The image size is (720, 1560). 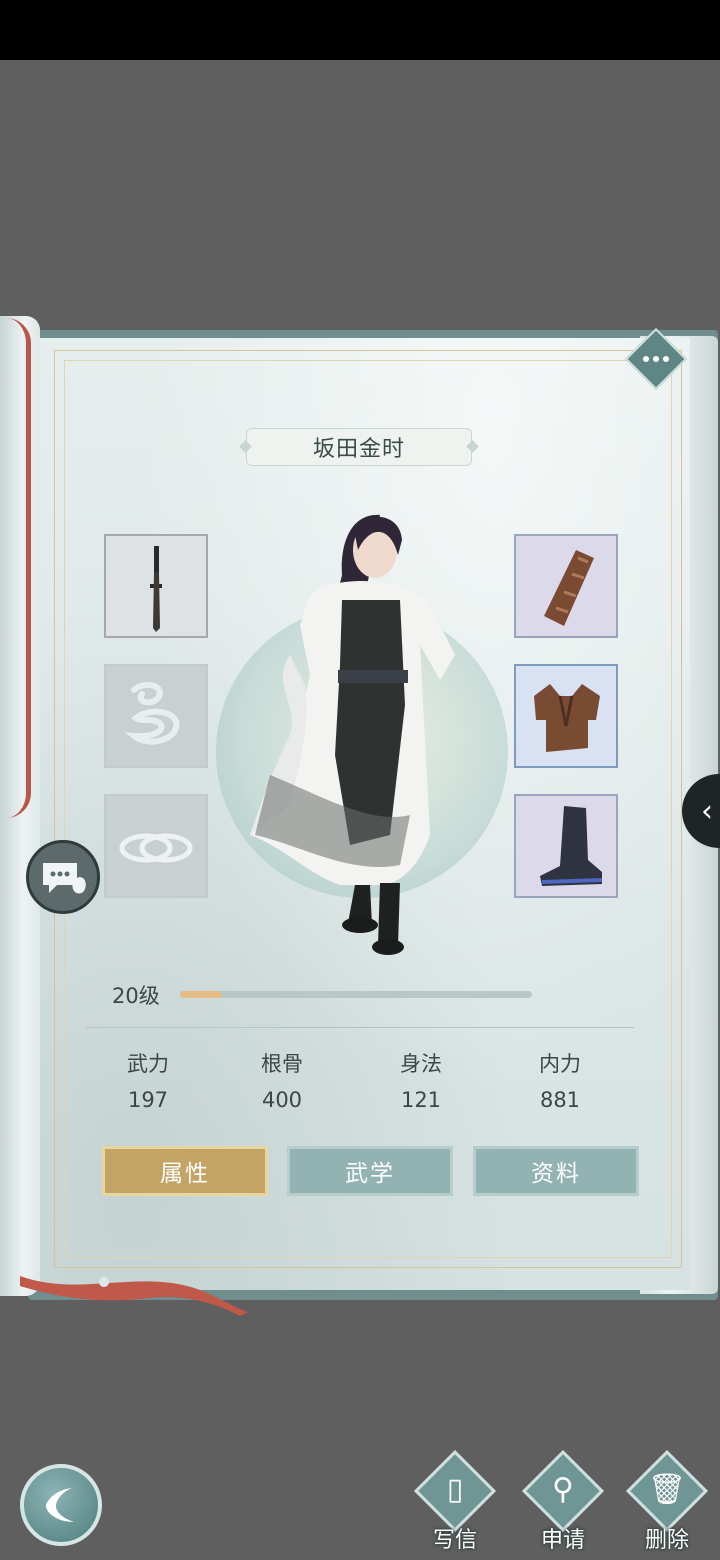 I want to click on trash-icon: 🗑, so click(x=667, y=1489).